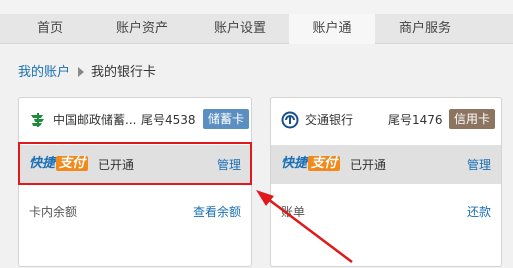 The width and height of the screenshot is (513, 268). What do you see at coordinates (37, 120) in the screenshot?
I see `postal-savings-logo-icon` at bounding box center [37, 120].